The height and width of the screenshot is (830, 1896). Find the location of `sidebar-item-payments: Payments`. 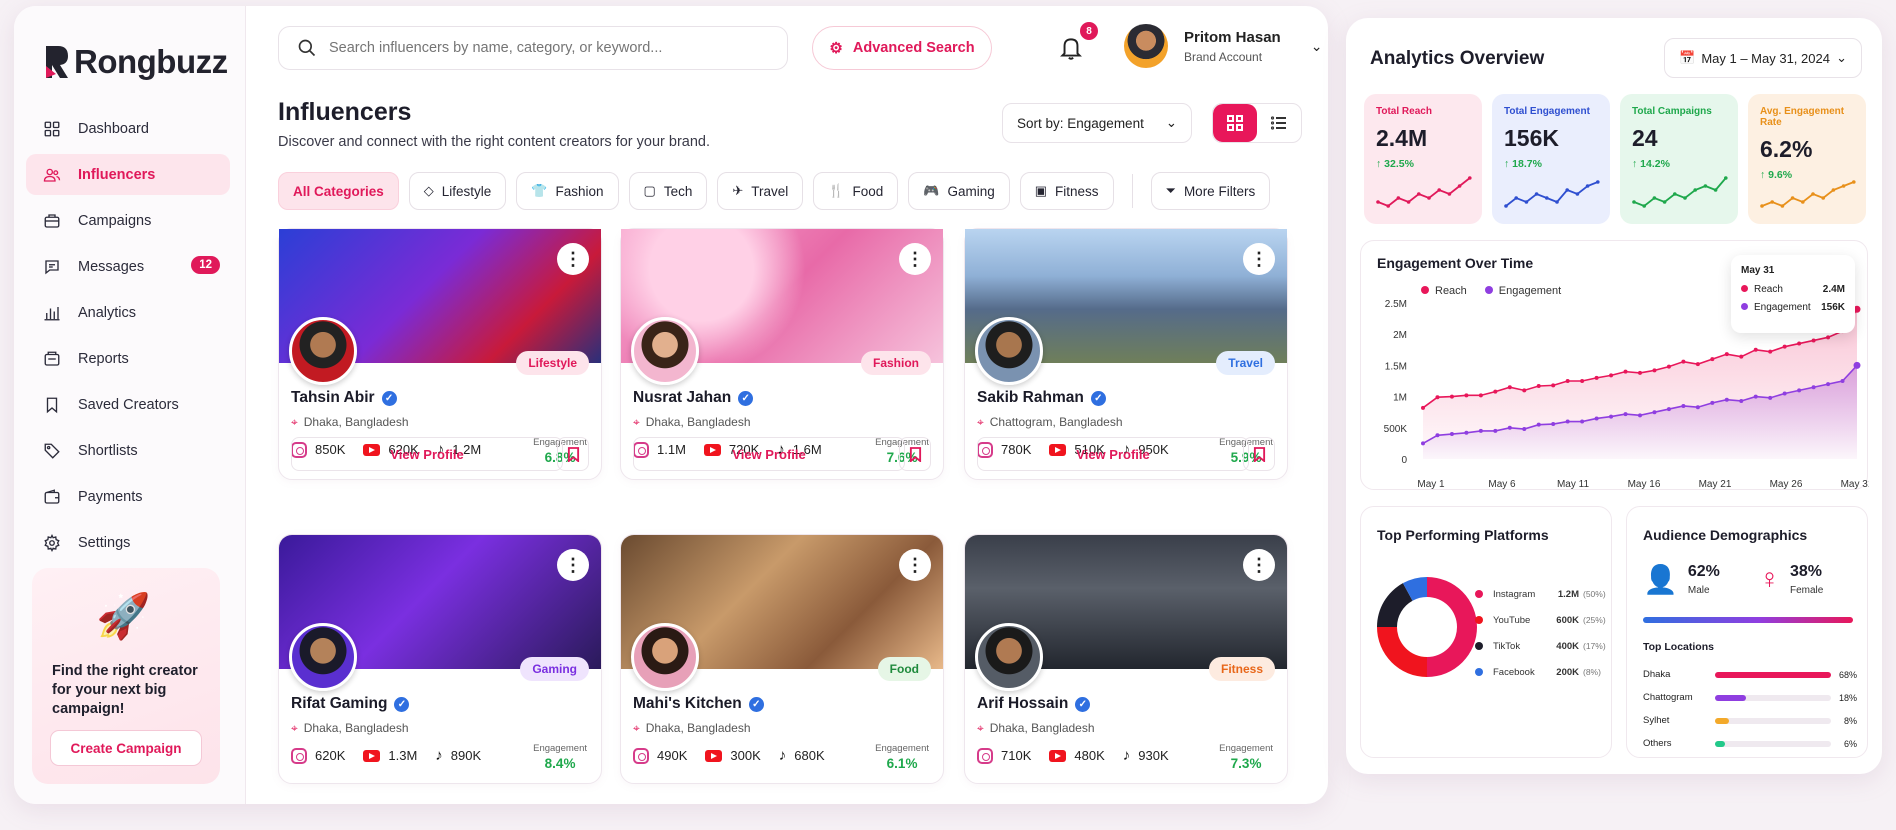

sidebar-item-payments: Payments is located at coordinates (128, 496).